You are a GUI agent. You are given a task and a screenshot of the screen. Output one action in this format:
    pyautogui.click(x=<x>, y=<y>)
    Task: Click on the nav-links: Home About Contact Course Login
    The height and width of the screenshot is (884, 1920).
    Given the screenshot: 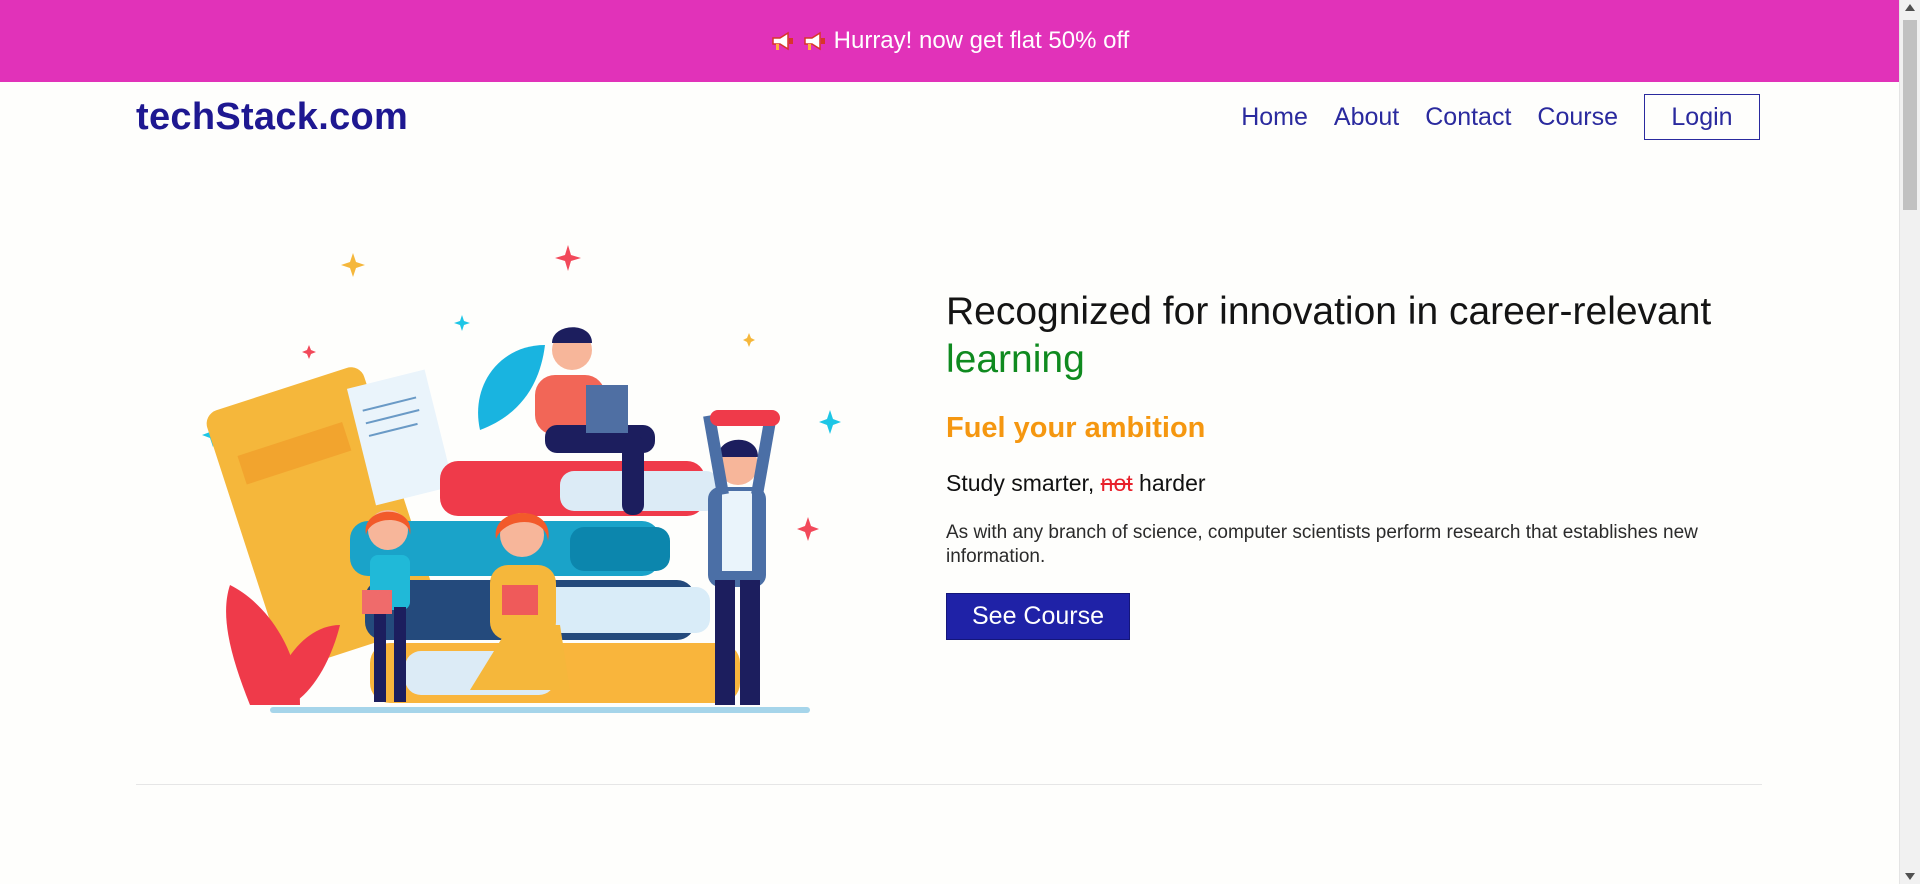 What is the action you would take?
    pyautogui.click(x=1487, y=117)
    